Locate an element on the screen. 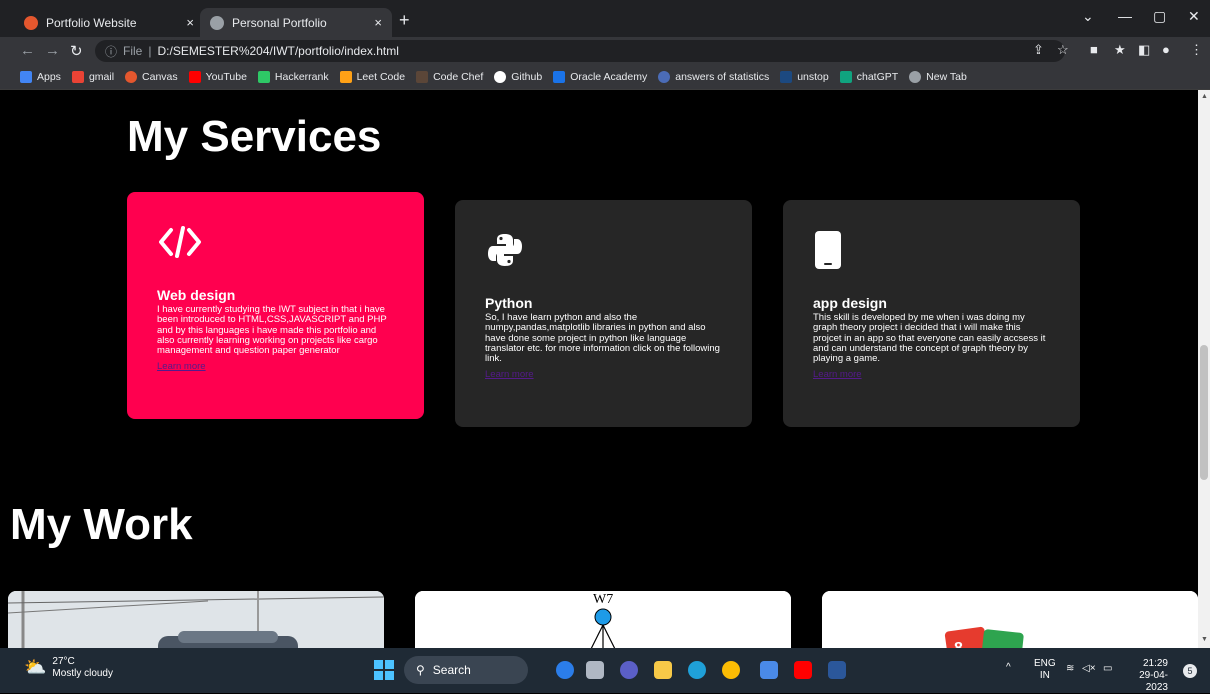 The width and height of the screenshot is (1210, 694). bookmark-answers-of-statistics: answers of statistics is located at coordinates (713, 77).